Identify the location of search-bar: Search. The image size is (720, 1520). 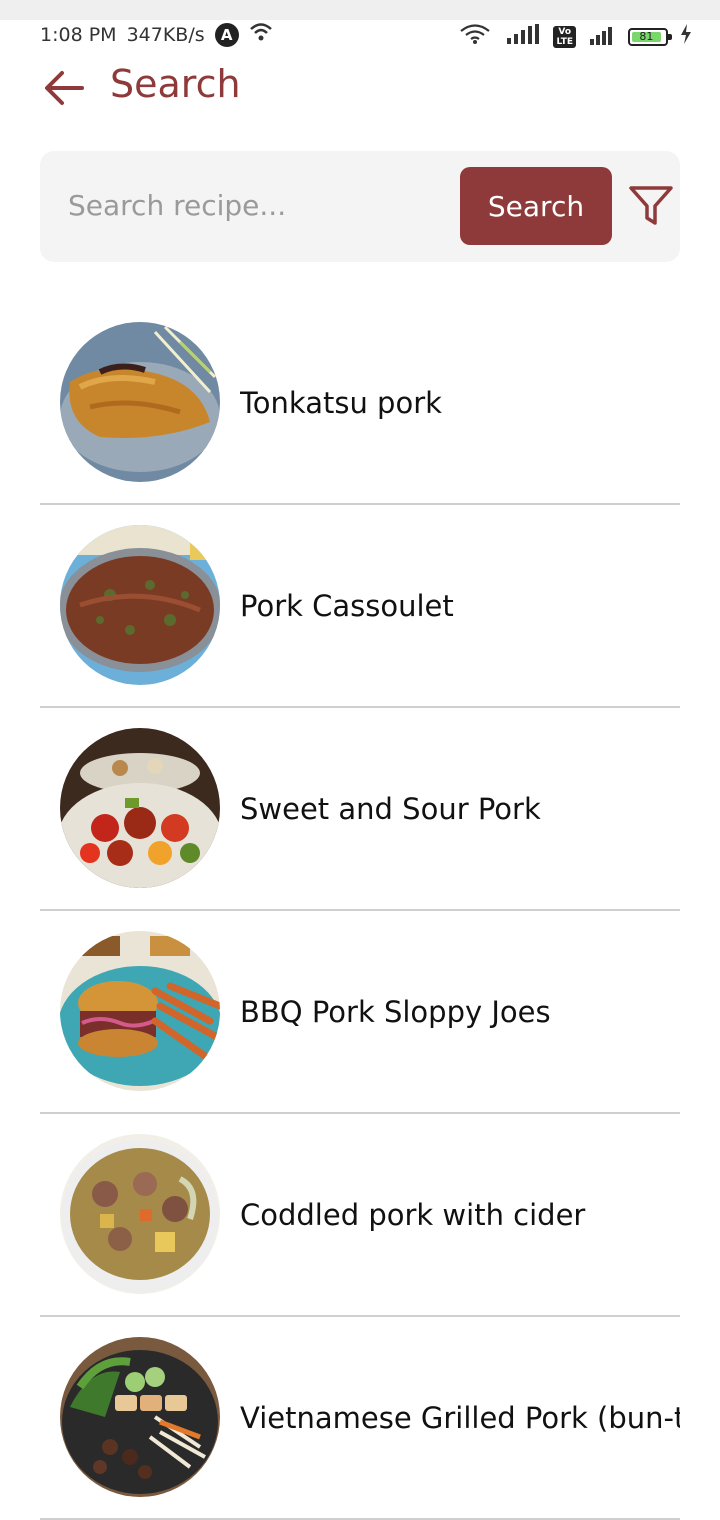
(360, 206).